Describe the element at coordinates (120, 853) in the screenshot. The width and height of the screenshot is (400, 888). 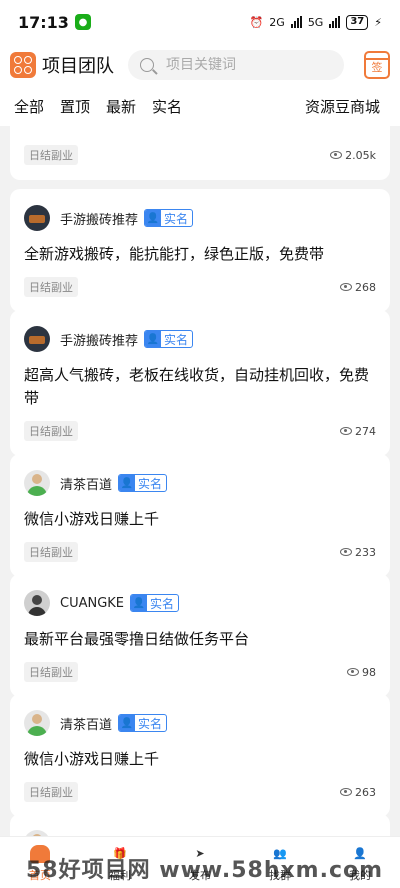
I see `gift-icon: 🎁` at that location.